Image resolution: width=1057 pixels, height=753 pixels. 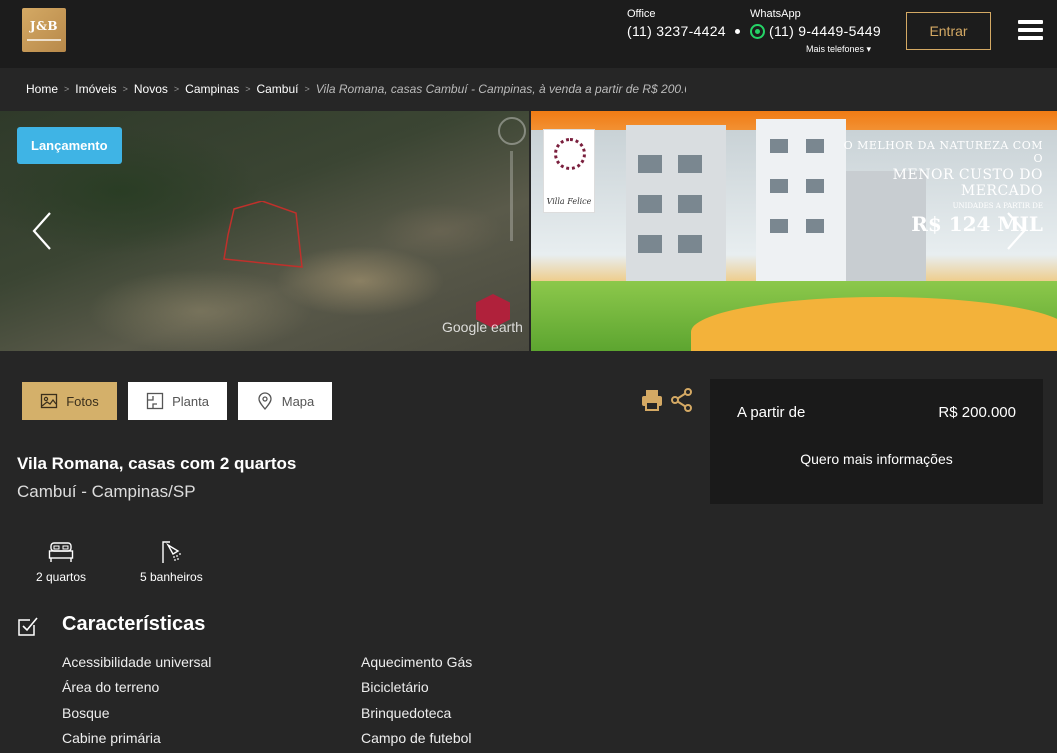 I want to click on breadcrumb-campinas: Campinas, so click(x=212, y=89).